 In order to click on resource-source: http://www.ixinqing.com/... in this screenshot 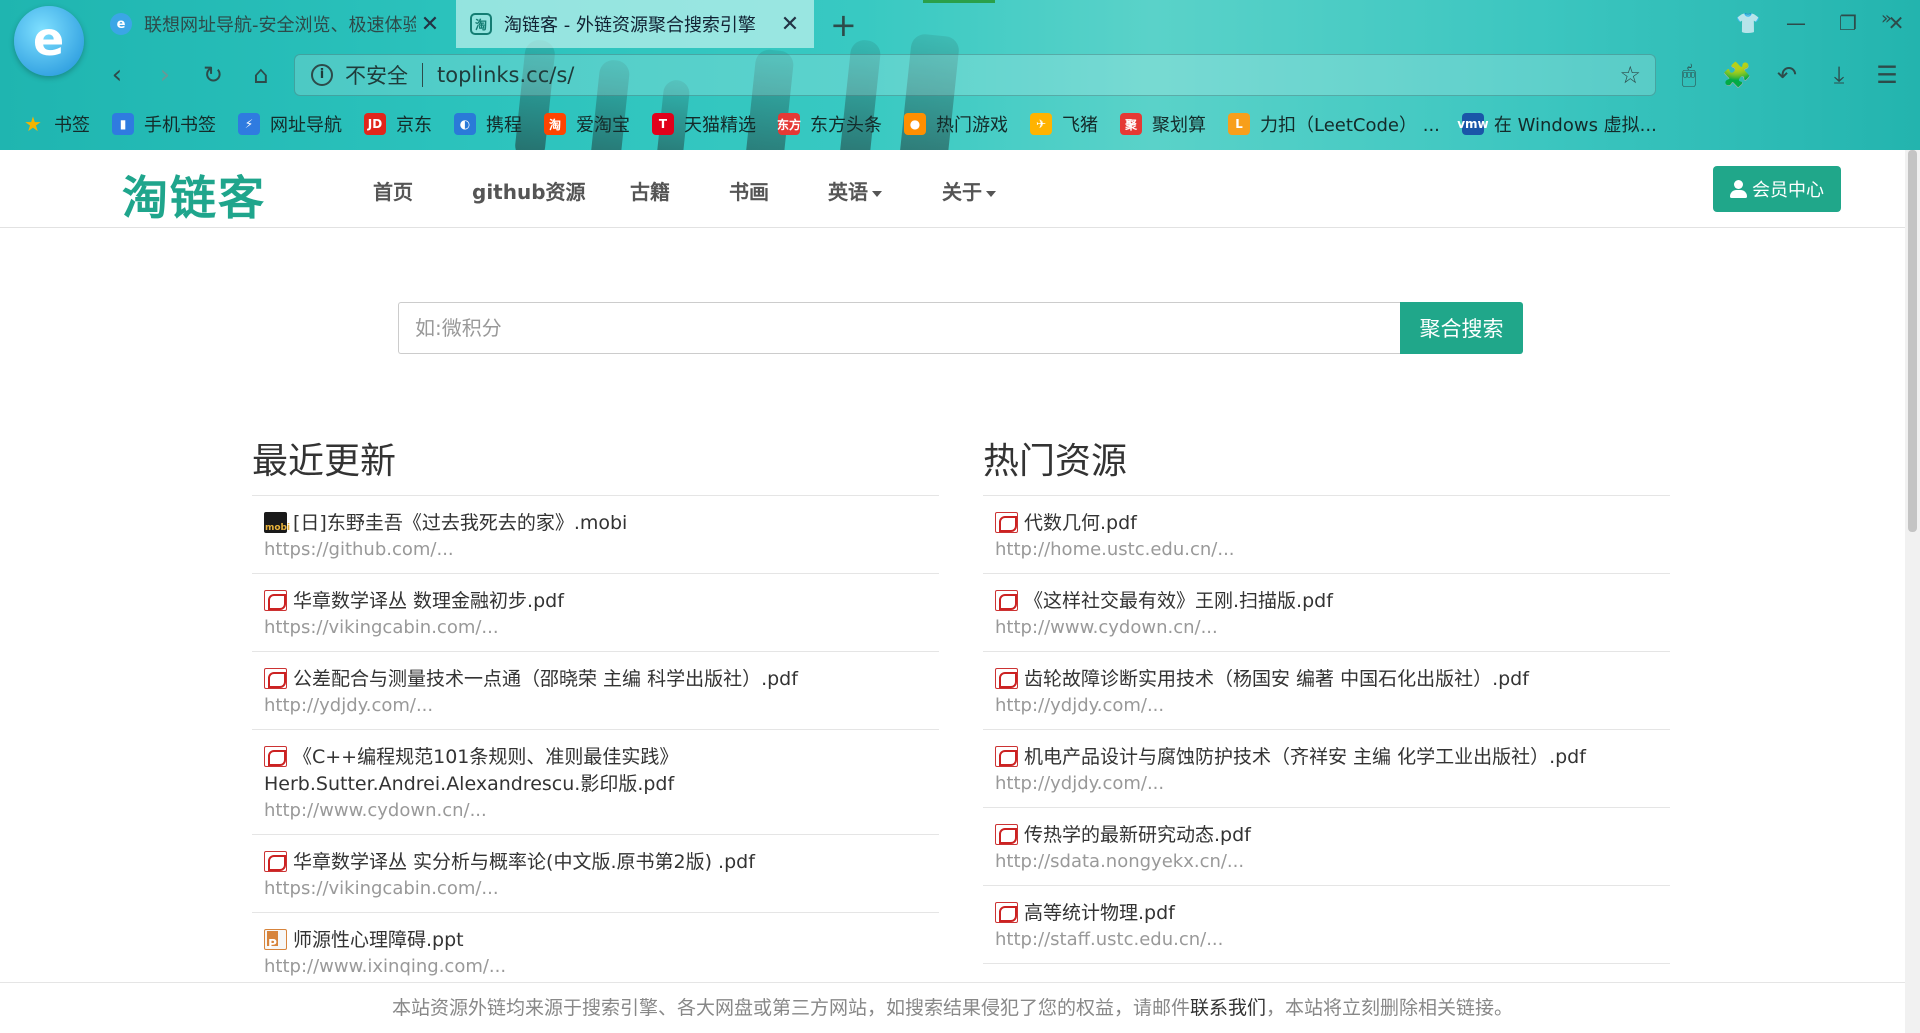, I will do `click(385, 966)`.